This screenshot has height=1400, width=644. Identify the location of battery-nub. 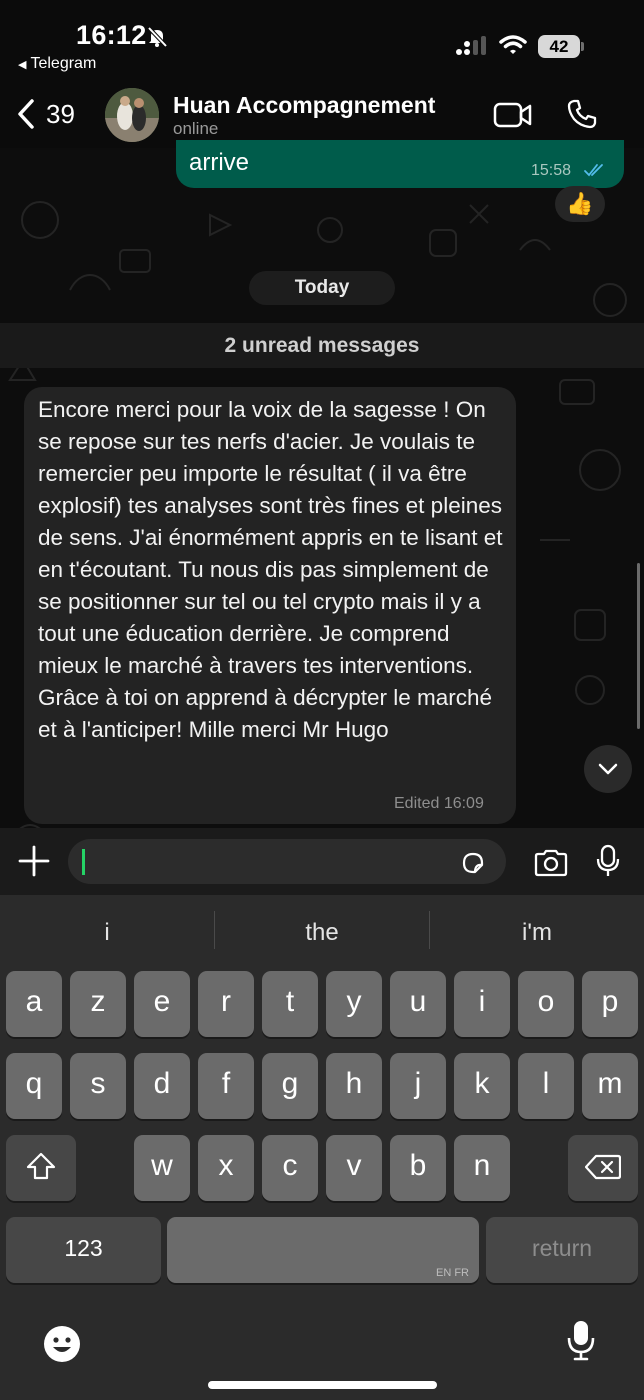
(582, 46).